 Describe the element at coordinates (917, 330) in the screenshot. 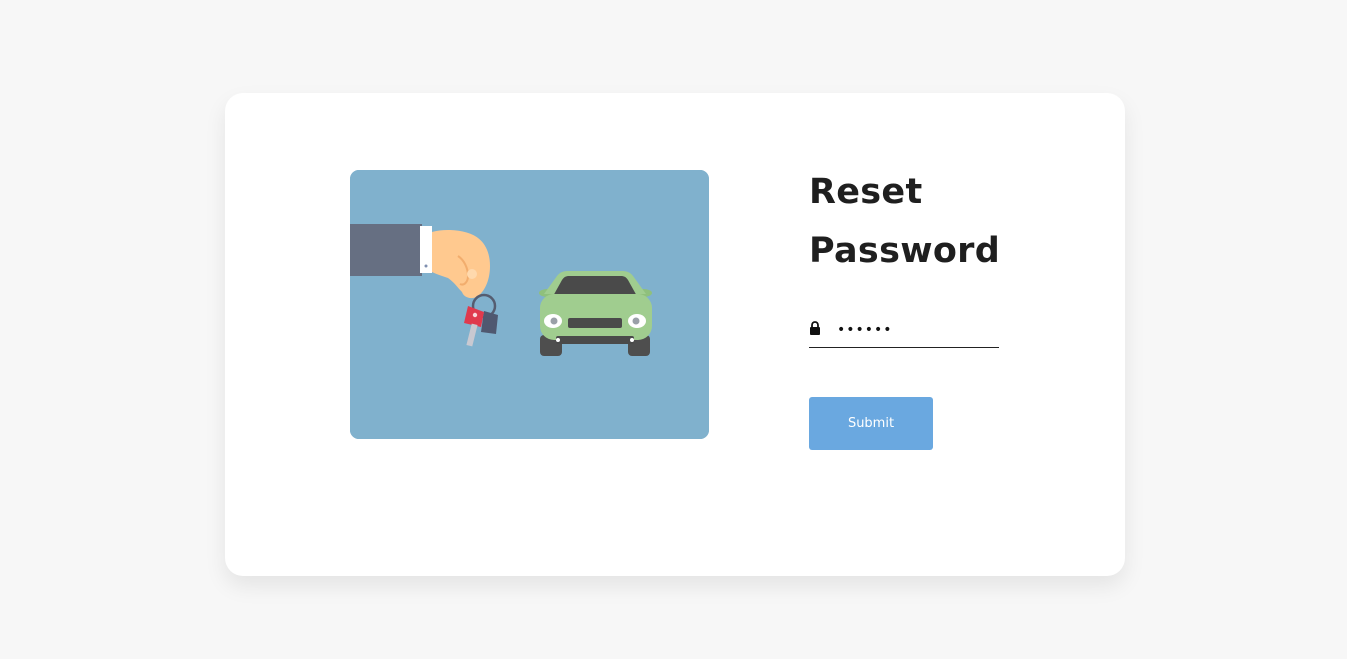

I see `password-input` at that location.